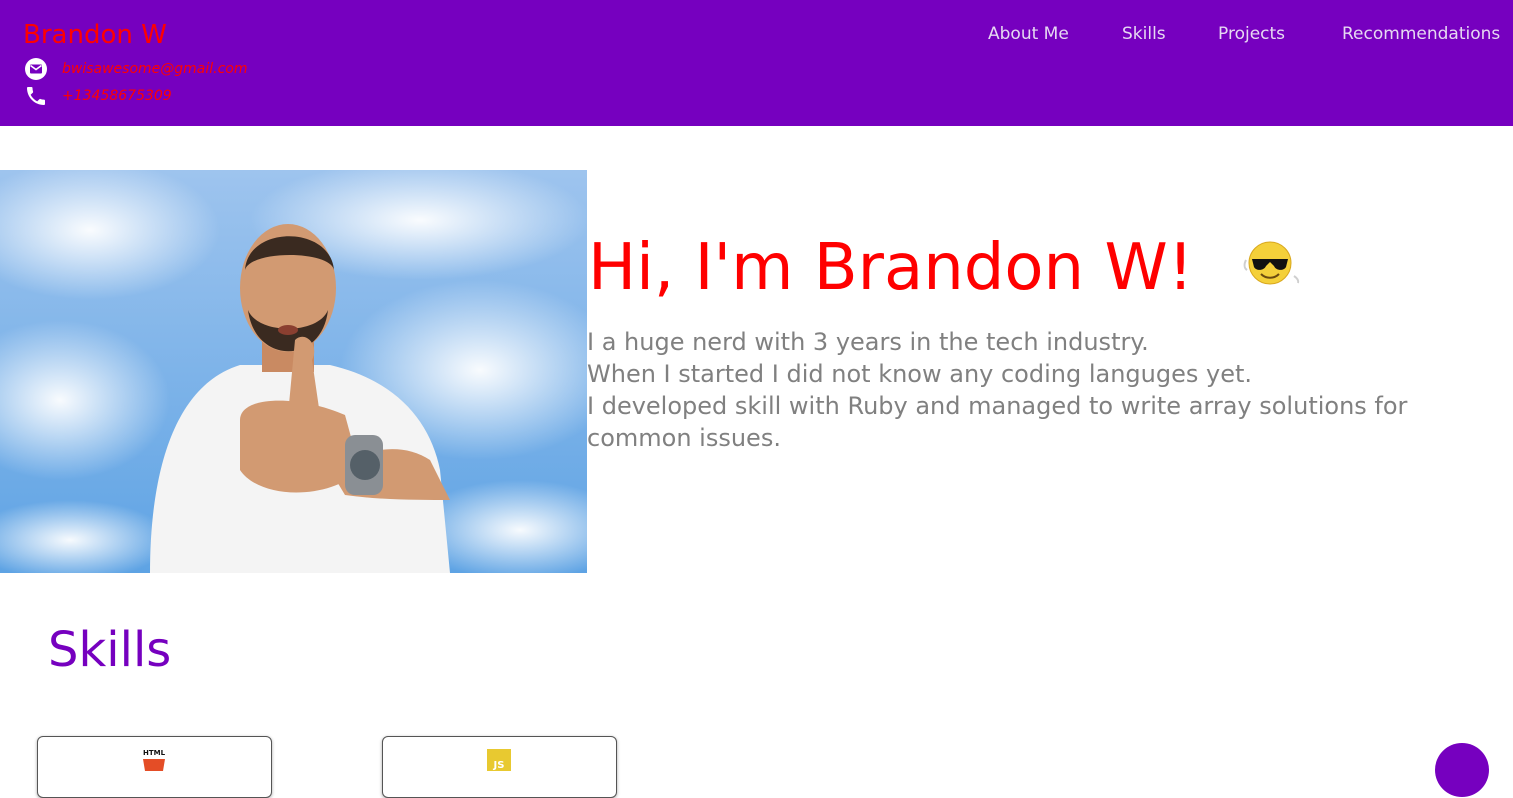 This screenshot has height=798, width=1513. What do you see at coordinates (891, 268) in the screenshot?
I see `hero-title: Hi, I'm Brandon W!` at bounding box center [891, 268].